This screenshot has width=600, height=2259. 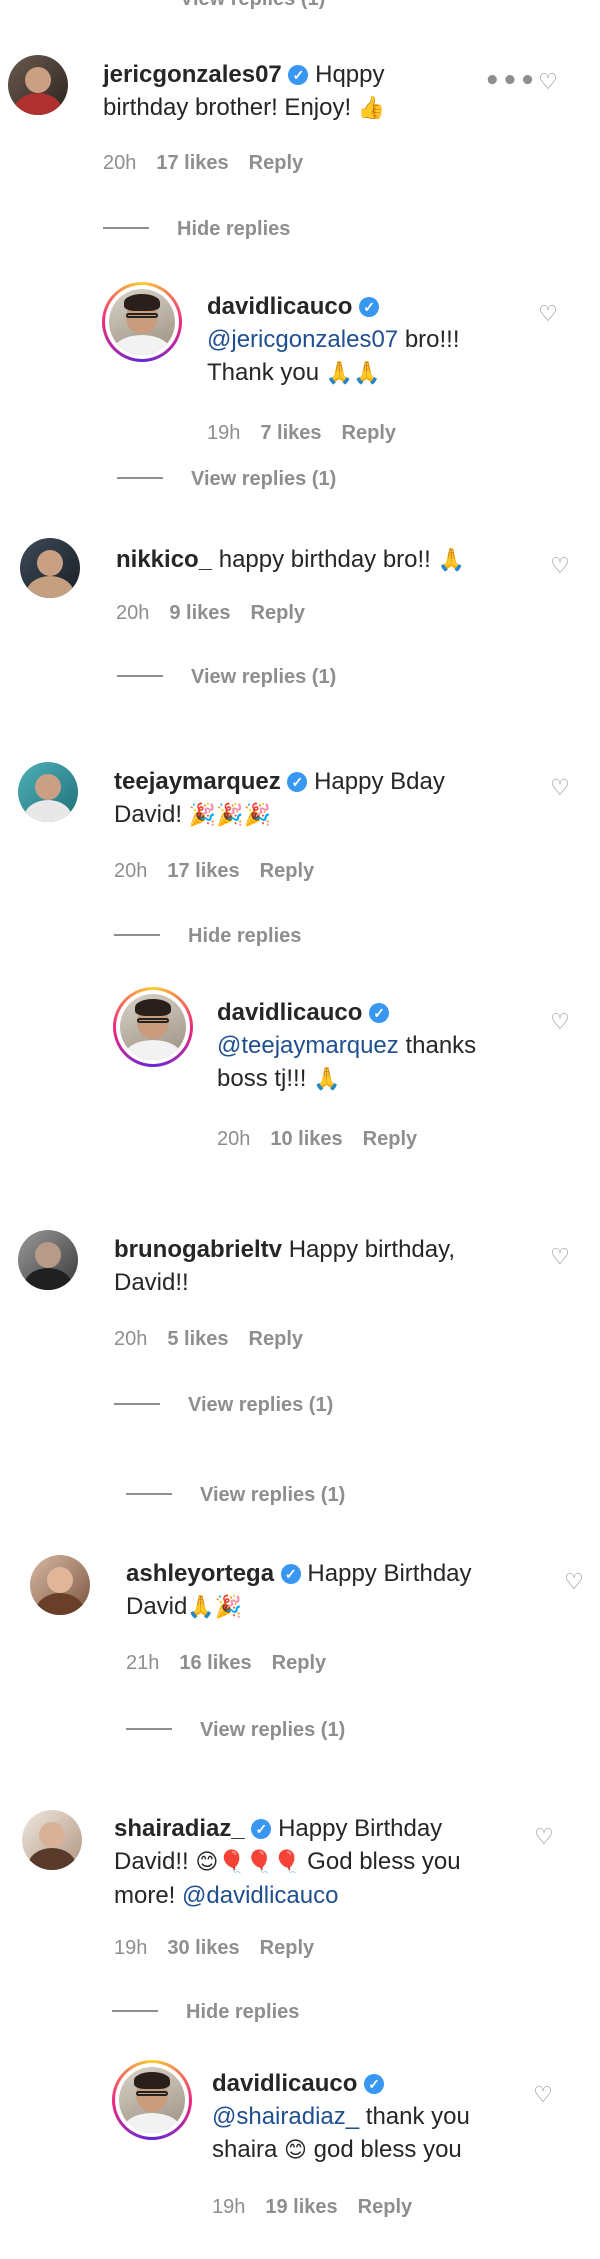 I want to click on comment-meta: 19h 30 likes Reply, so click(x=214, y=1948).